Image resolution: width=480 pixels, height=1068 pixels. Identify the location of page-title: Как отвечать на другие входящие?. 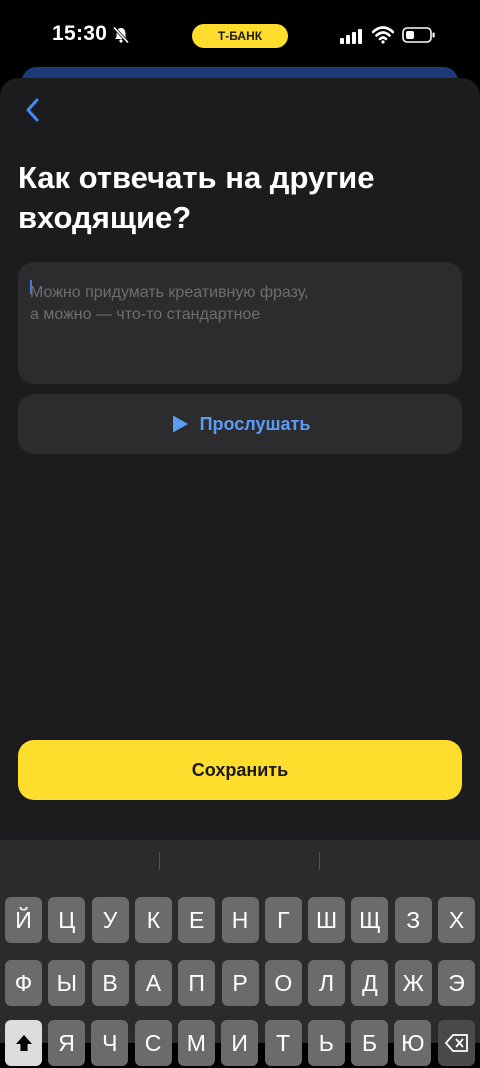
(196, 197).